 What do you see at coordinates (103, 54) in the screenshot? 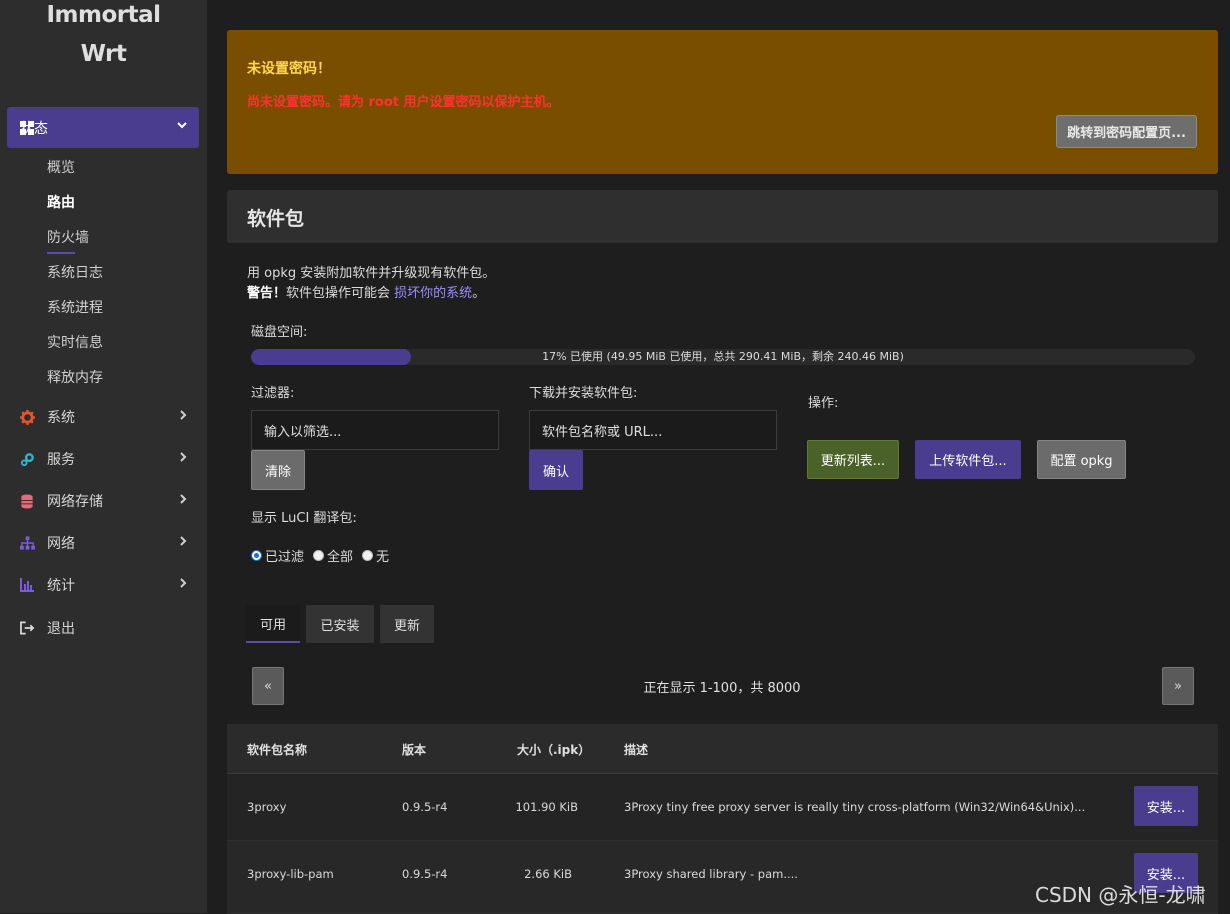
I see `brand-logo-line2: Wrt` at bounding box center [103, 54].